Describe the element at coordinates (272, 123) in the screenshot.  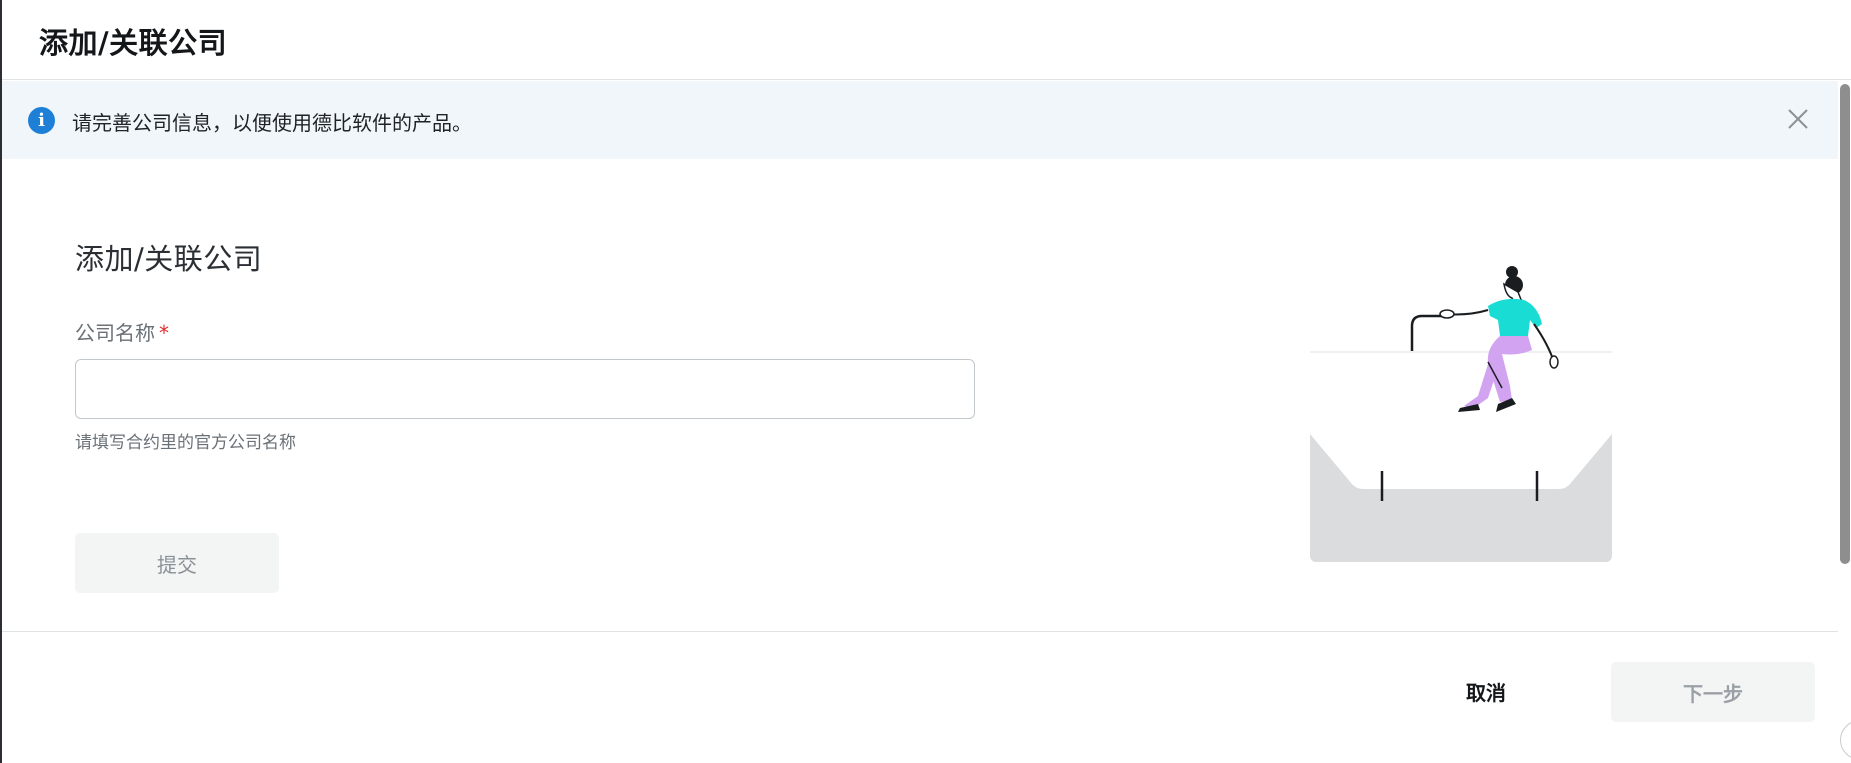
I see `notice-text: 请完善公司信息，以便使用德比软件的产品。` at that location.